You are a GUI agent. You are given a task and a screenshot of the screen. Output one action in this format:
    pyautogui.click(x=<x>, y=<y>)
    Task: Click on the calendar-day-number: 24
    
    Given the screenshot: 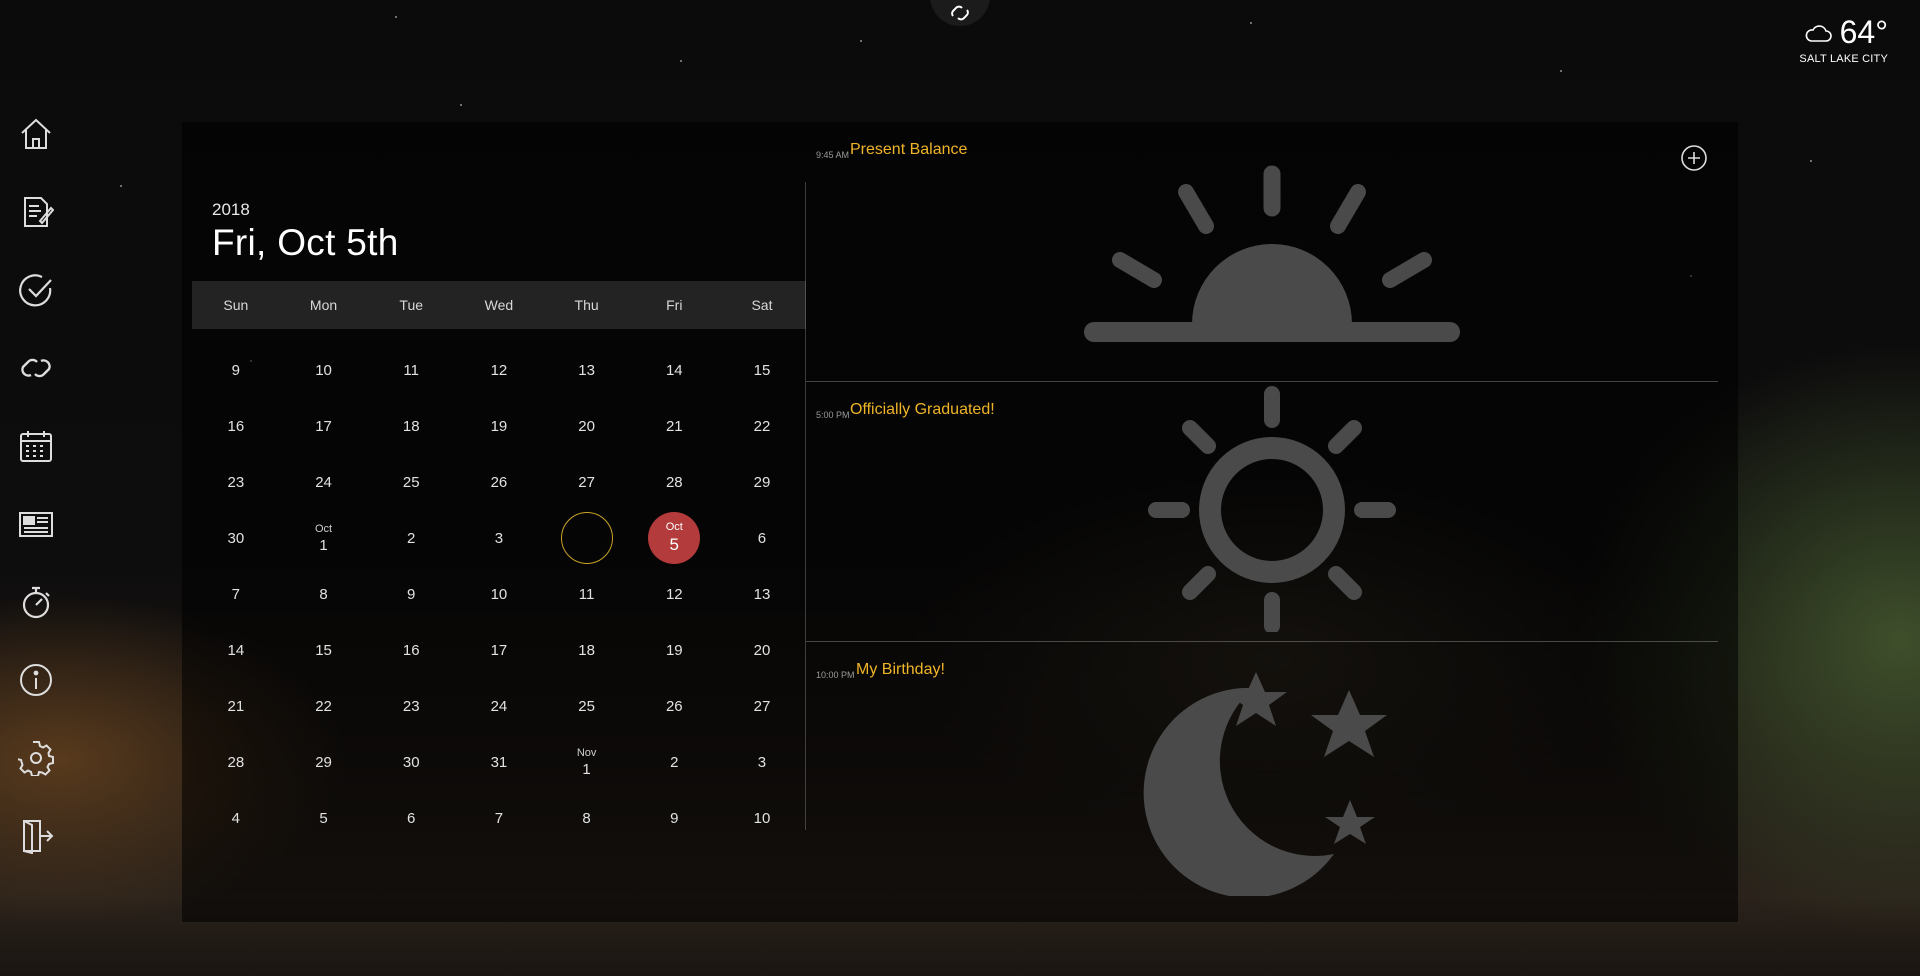 What is the action you would take?
    pyautogui.click(x=323, y=482)
    